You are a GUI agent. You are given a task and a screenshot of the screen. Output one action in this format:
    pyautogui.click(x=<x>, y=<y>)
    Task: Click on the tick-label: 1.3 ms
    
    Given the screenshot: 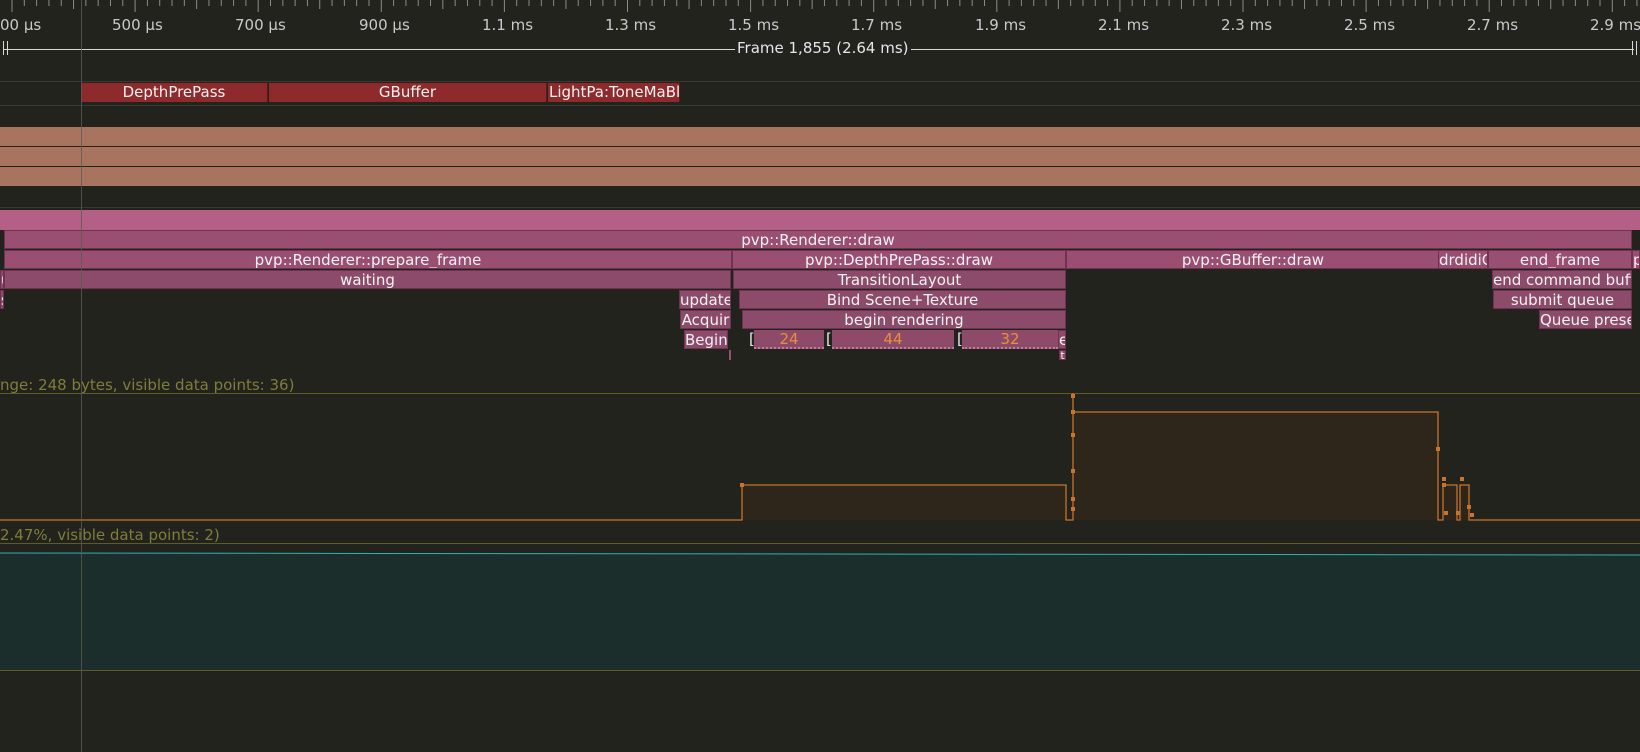 What is the action you would take?
    pyautogui.click(x=631, y=25)
    